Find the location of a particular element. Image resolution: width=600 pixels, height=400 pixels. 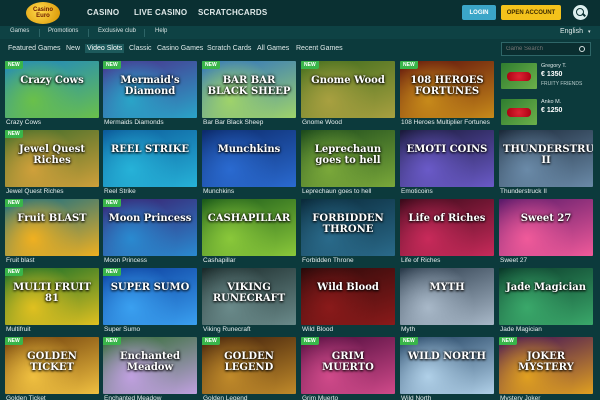

game-title: Forbidden Throne is located at coordinates (328, 260).